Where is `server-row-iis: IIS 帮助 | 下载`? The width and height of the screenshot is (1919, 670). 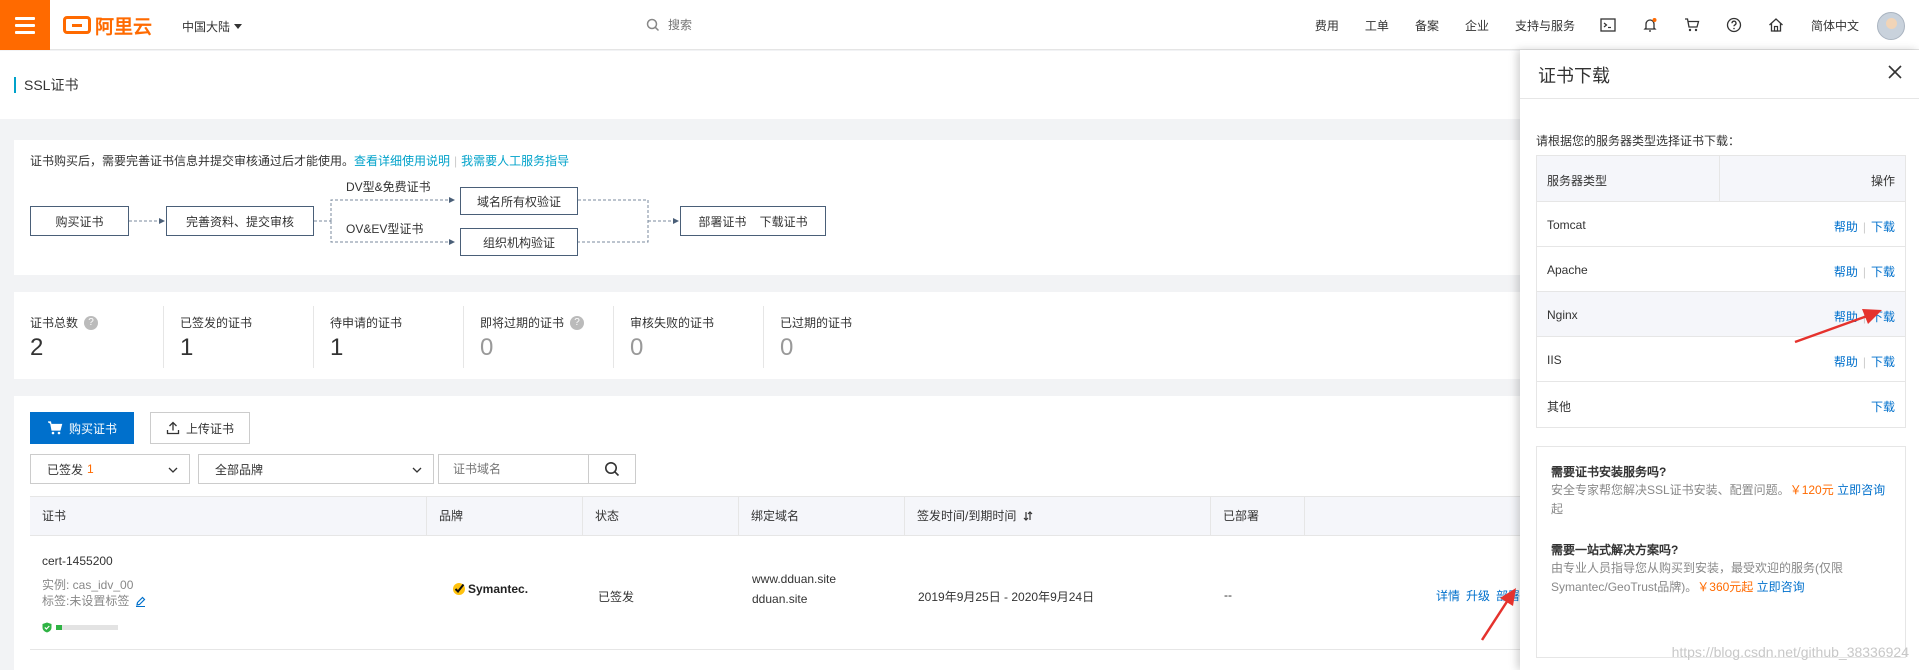 server-row-iis: IIS 帮助 | 下载 is located at coordinates (1721, 359).